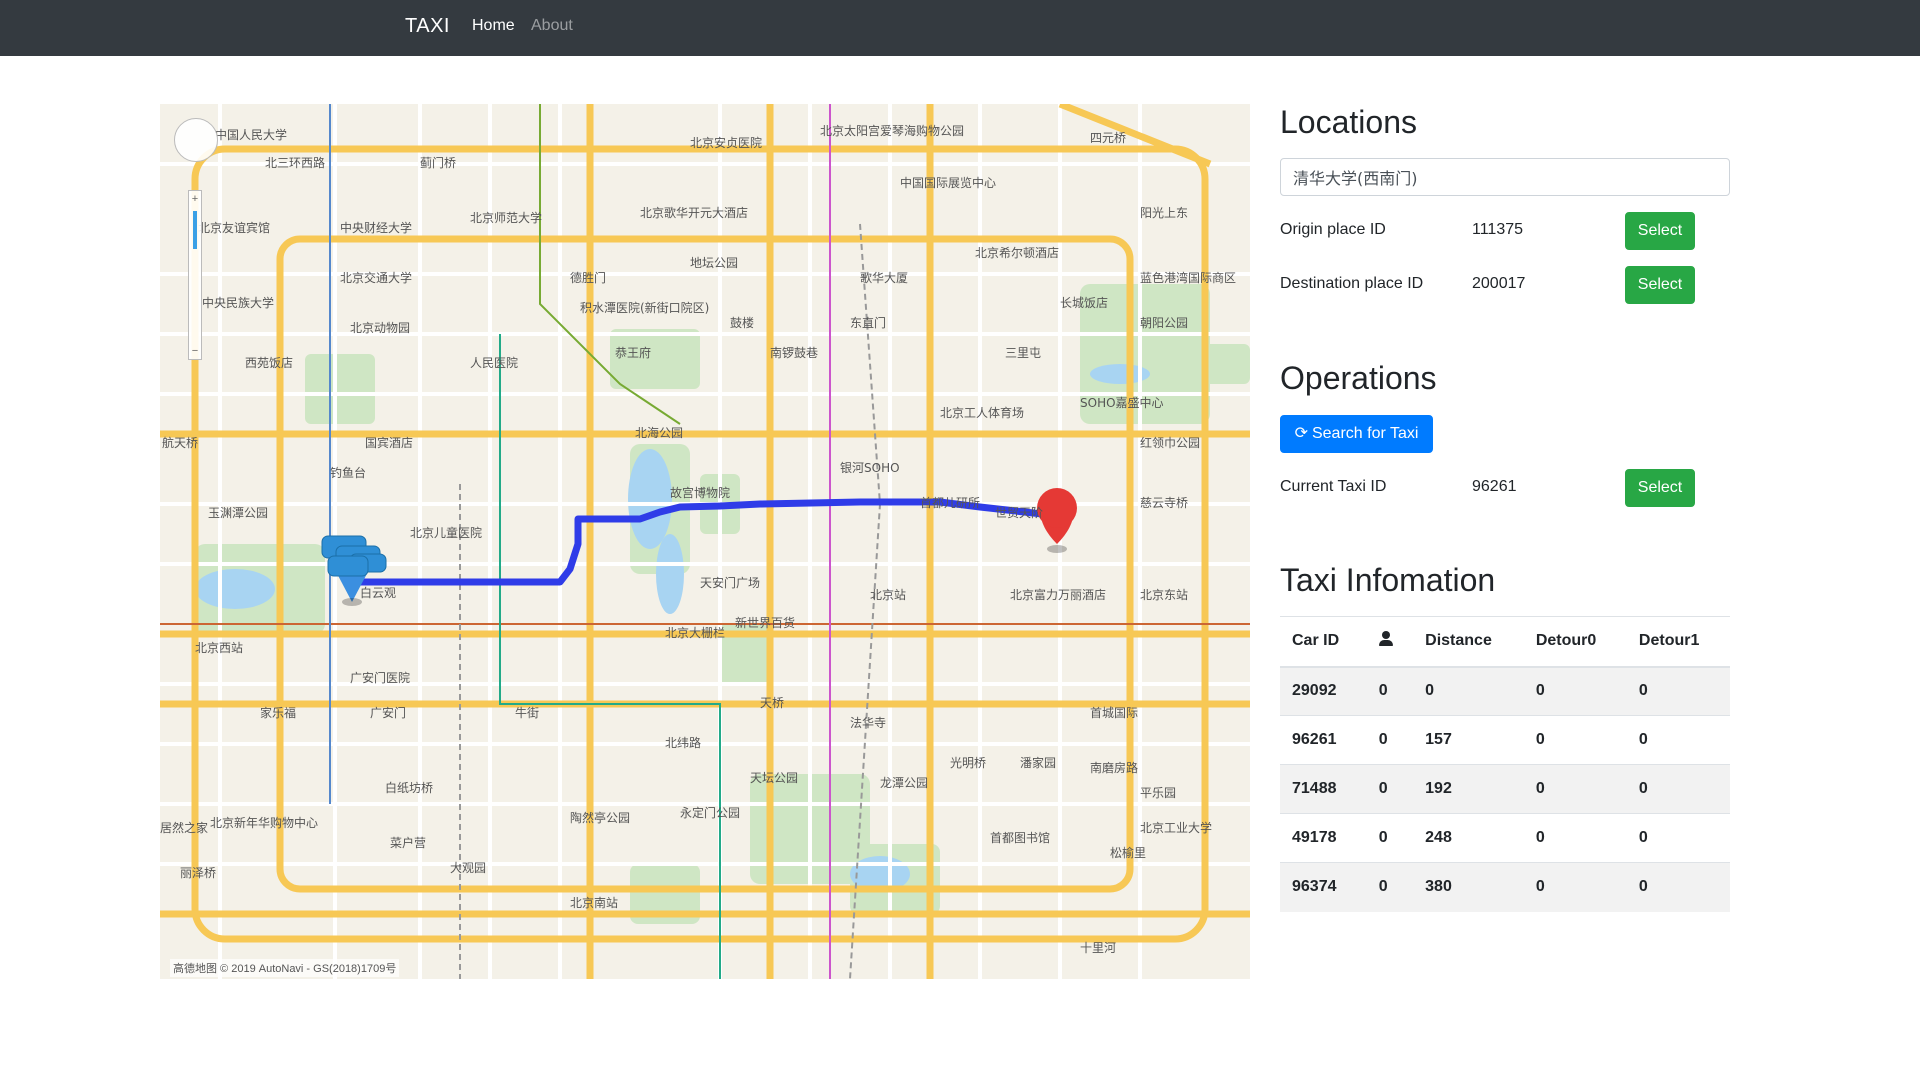  Describe the element at coordinates (348, 473) in the screenshot. I see `map-label: 钓鱼台` at that location.